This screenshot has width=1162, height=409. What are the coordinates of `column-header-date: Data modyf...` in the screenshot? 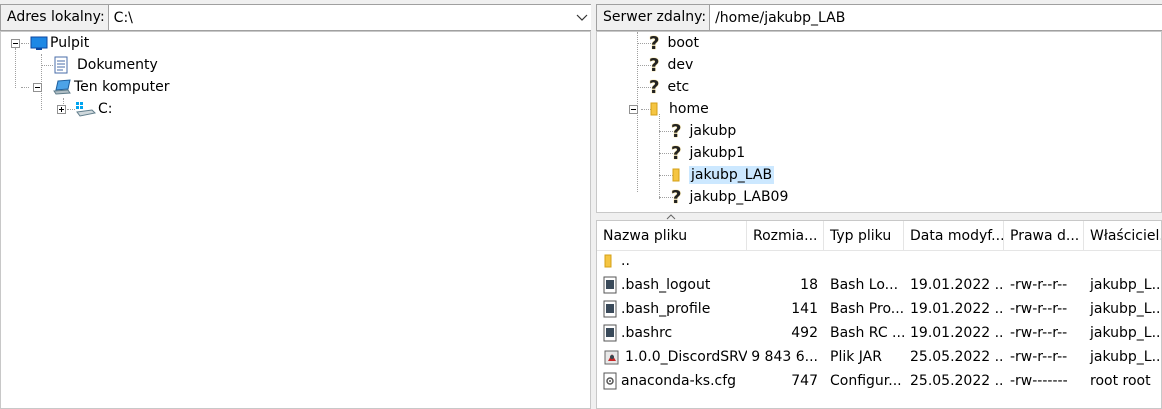 It's located at (954, 236).